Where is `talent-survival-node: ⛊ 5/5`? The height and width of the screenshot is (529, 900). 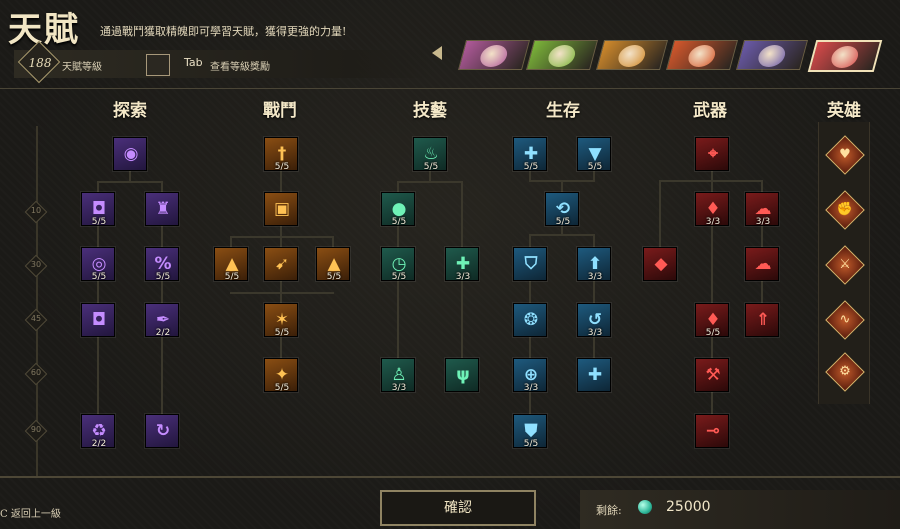
talent-survival-node: ⛊ 5/5 is located at coordinates (530, 431).